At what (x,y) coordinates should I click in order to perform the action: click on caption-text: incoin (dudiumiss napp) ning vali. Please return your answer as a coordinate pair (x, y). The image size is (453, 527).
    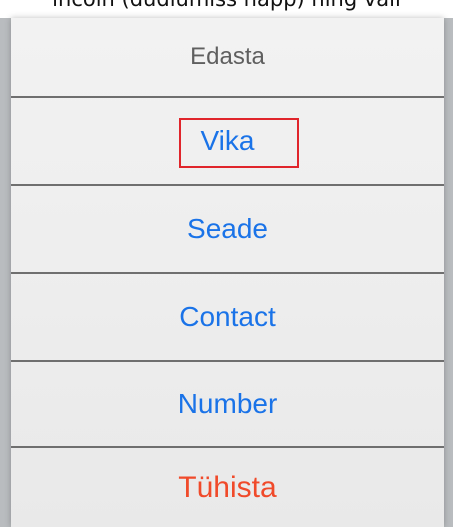
    Looking at the image, I should click on (226, 5).